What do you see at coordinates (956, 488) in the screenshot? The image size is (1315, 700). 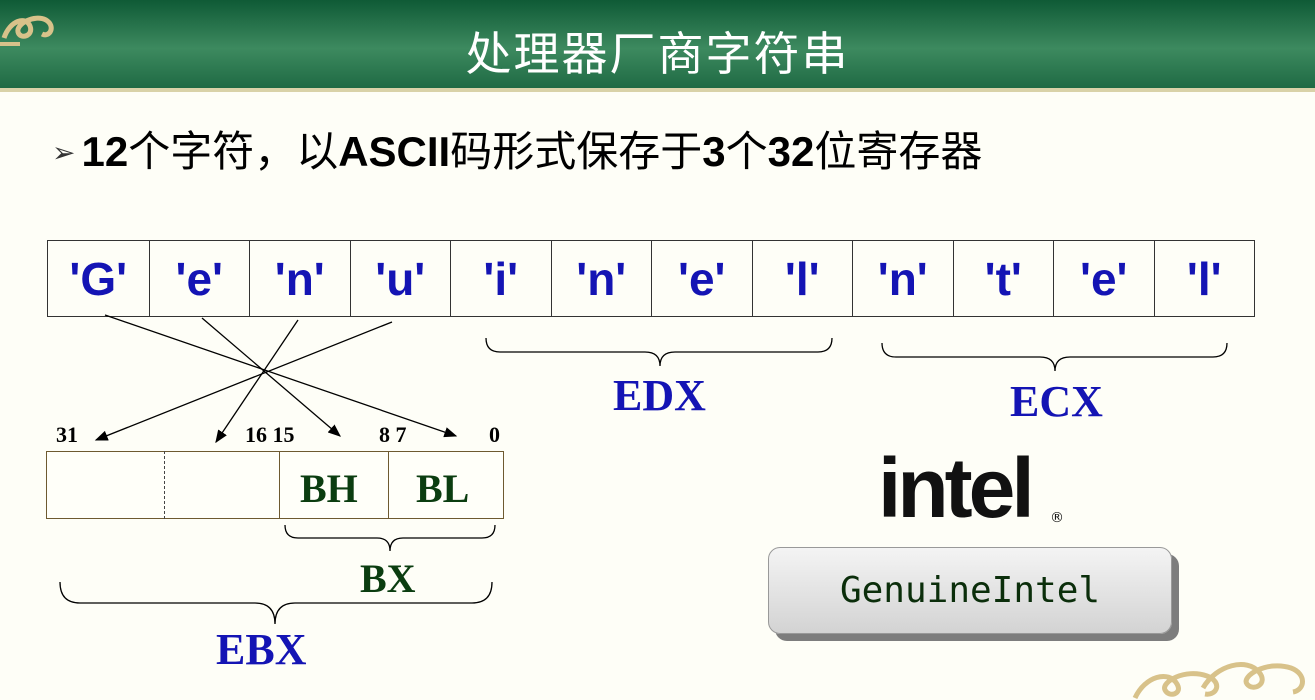 I see `intel-logo: intel` at bounding box center [956, 488].